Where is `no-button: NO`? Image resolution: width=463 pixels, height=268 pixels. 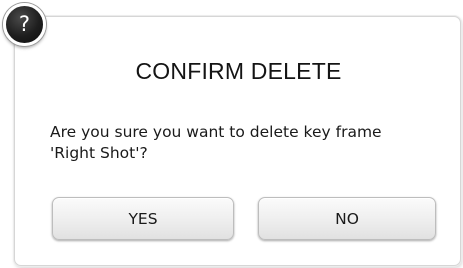
no-button: NO is located at coordinates (347, 218).